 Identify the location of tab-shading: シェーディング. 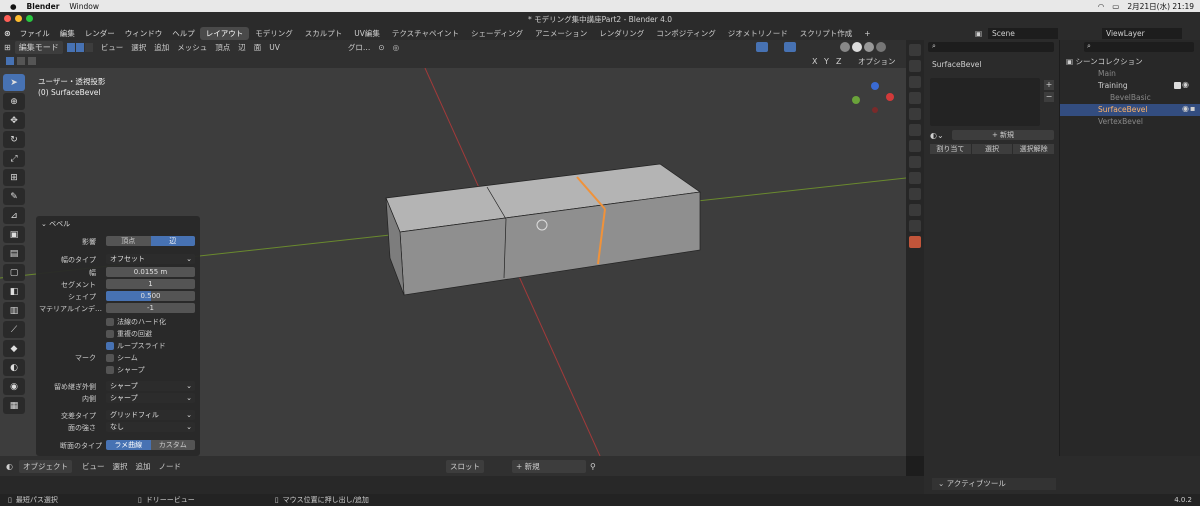
(497, 33).